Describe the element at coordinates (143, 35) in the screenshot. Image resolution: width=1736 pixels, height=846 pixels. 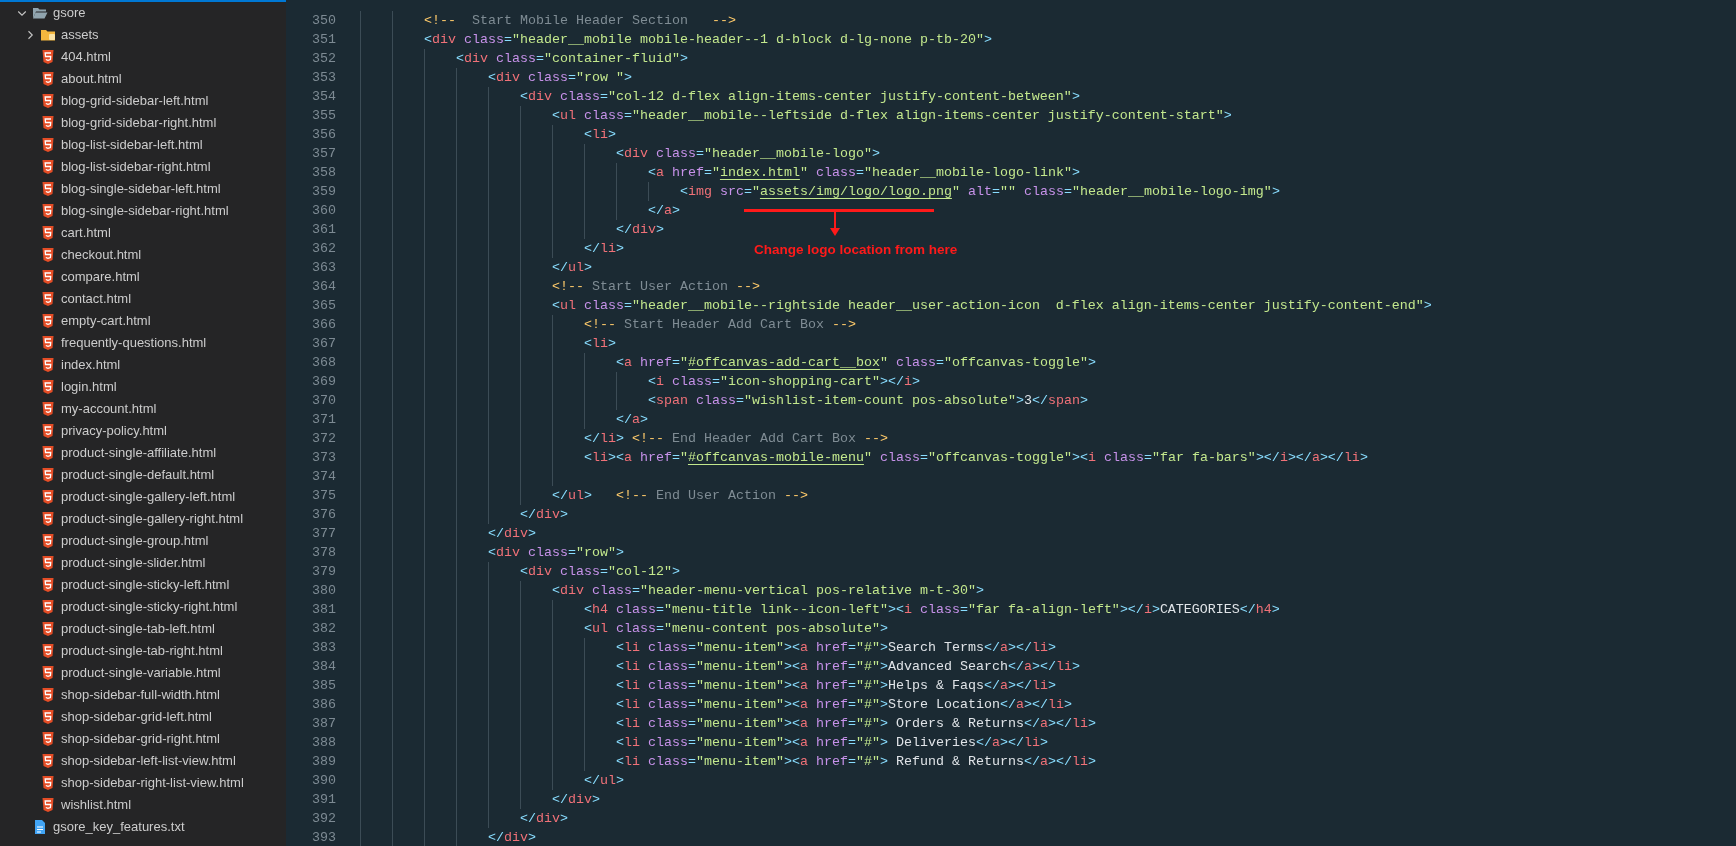
I see `folder-item: assets` at that location.